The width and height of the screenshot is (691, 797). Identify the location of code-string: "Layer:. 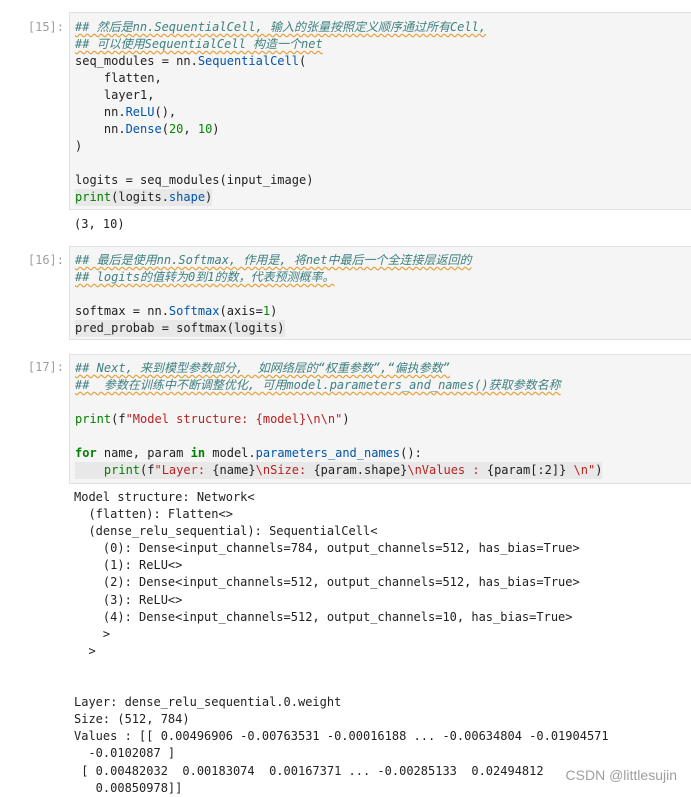
(183, 470).